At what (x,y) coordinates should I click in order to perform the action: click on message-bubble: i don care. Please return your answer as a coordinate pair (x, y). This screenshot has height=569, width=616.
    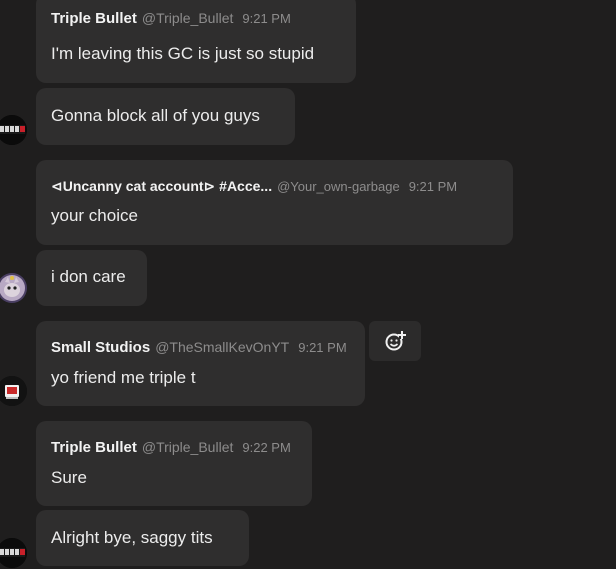
    Looking at the image, I should click on (91, 278).